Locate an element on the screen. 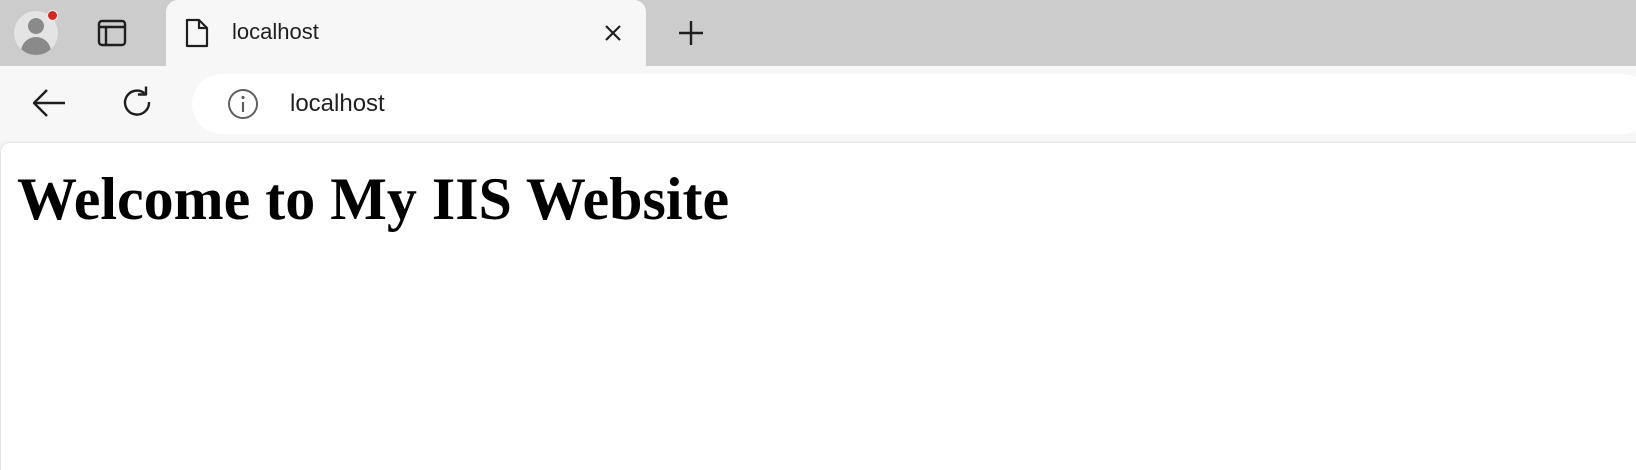 The height and width of the screenshot is (470, 1636). back-button is located at coordinates (49, 103).